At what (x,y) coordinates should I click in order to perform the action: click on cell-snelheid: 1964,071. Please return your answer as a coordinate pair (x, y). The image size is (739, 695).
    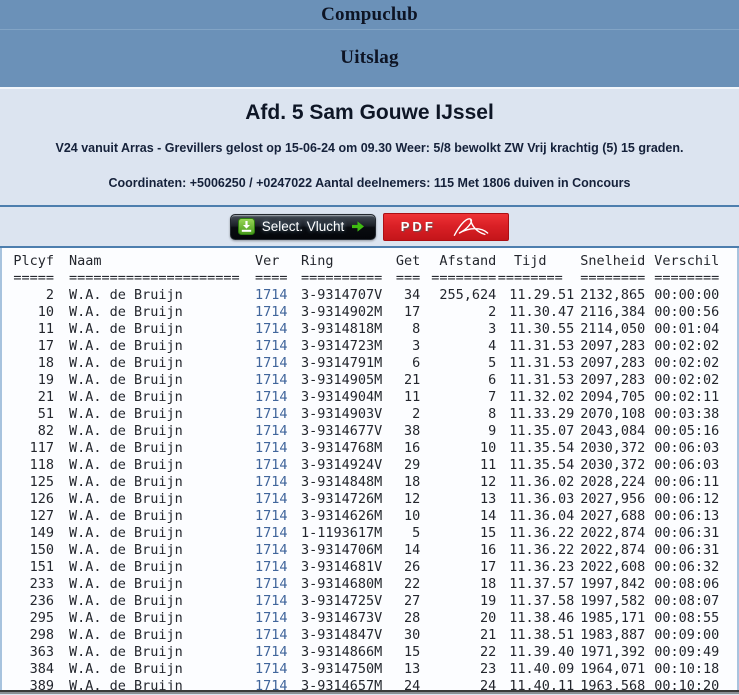
    Looking at the image, I should click on (613, 669).